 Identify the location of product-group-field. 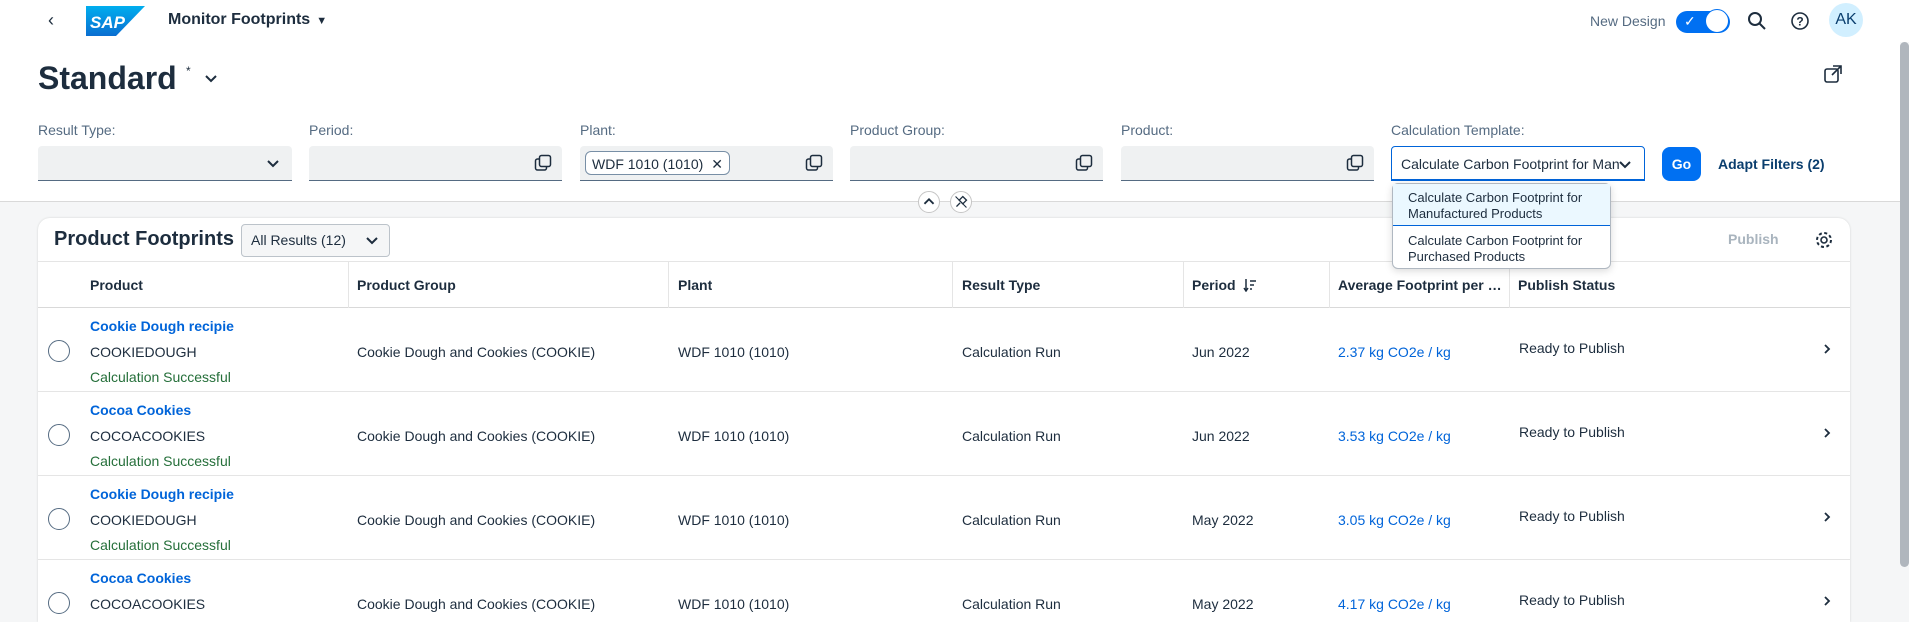
(976, 163).